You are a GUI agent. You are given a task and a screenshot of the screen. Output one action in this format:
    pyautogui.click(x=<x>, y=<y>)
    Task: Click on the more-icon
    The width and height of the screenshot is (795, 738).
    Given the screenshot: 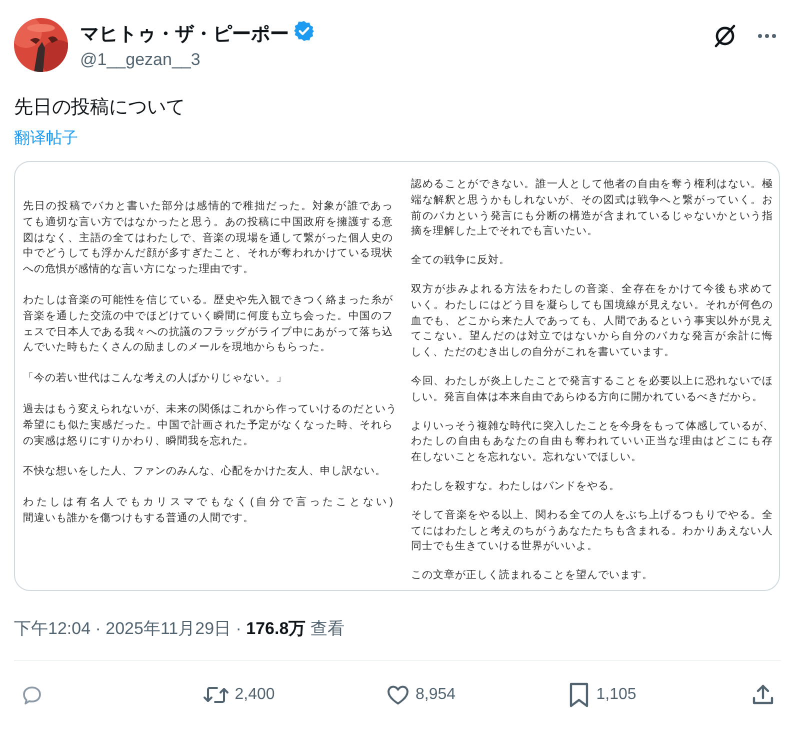 What is the action you would take?
    pyautogui.click(x=767, y=36)
    